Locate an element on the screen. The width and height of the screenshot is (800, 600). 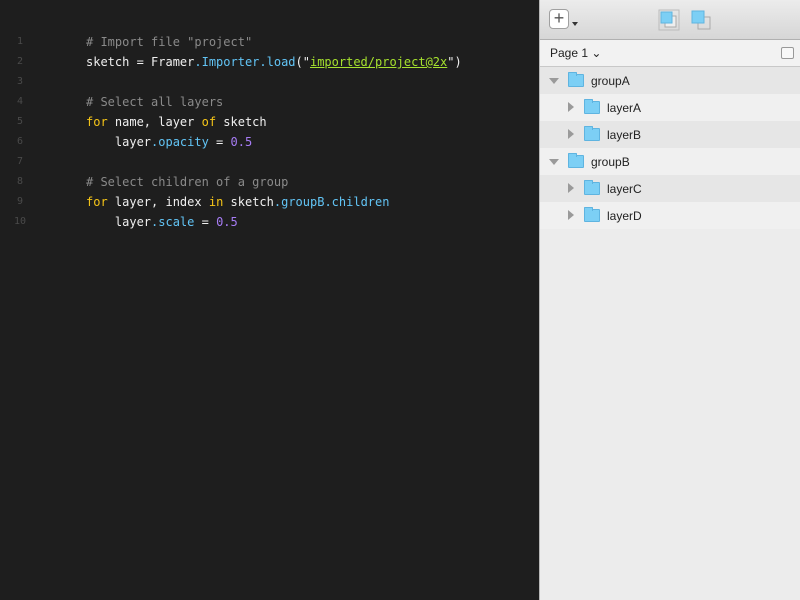
layer-row-layerC: layerC is located at coordinates (670, 188).